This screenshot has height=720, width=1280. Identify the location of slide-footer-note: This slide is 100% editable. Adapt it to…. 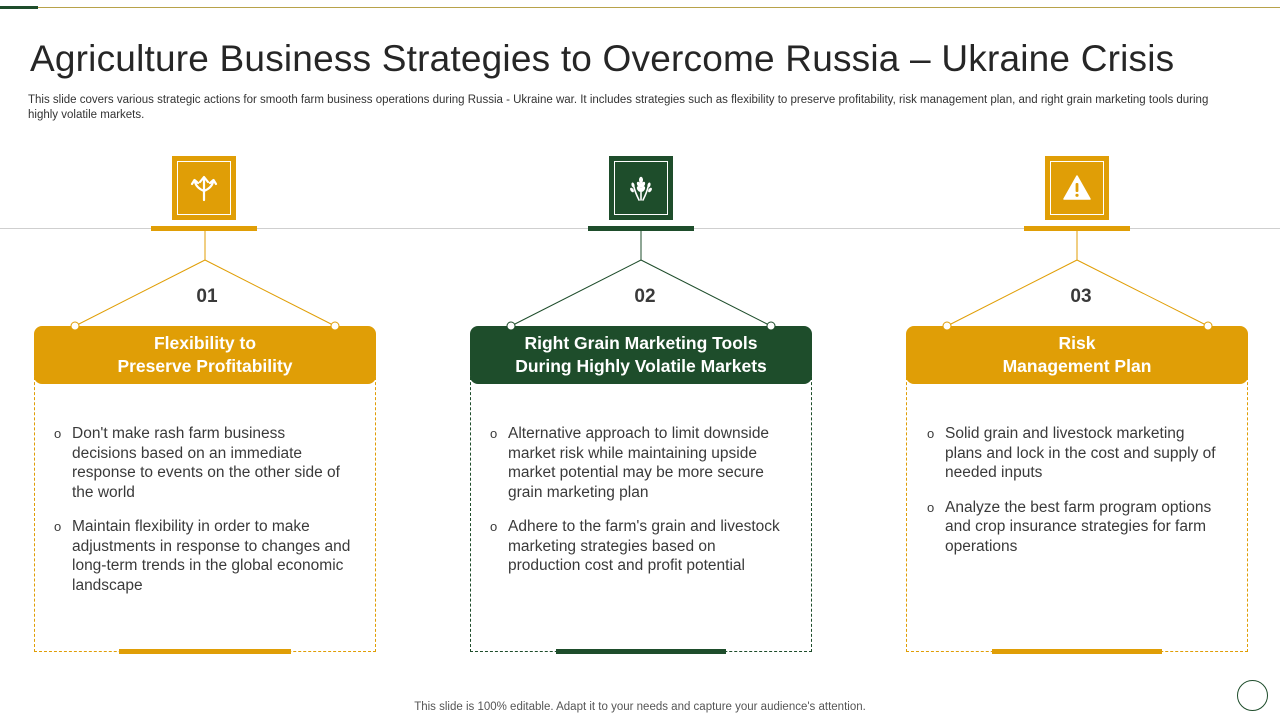
(640, 707).